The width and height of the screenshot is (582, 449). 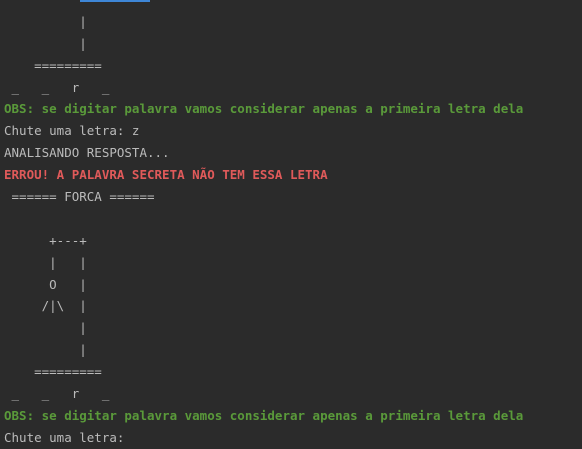 I want to click on guess-prompt-line: Chute uma letra:, so click(x=293, y=438).